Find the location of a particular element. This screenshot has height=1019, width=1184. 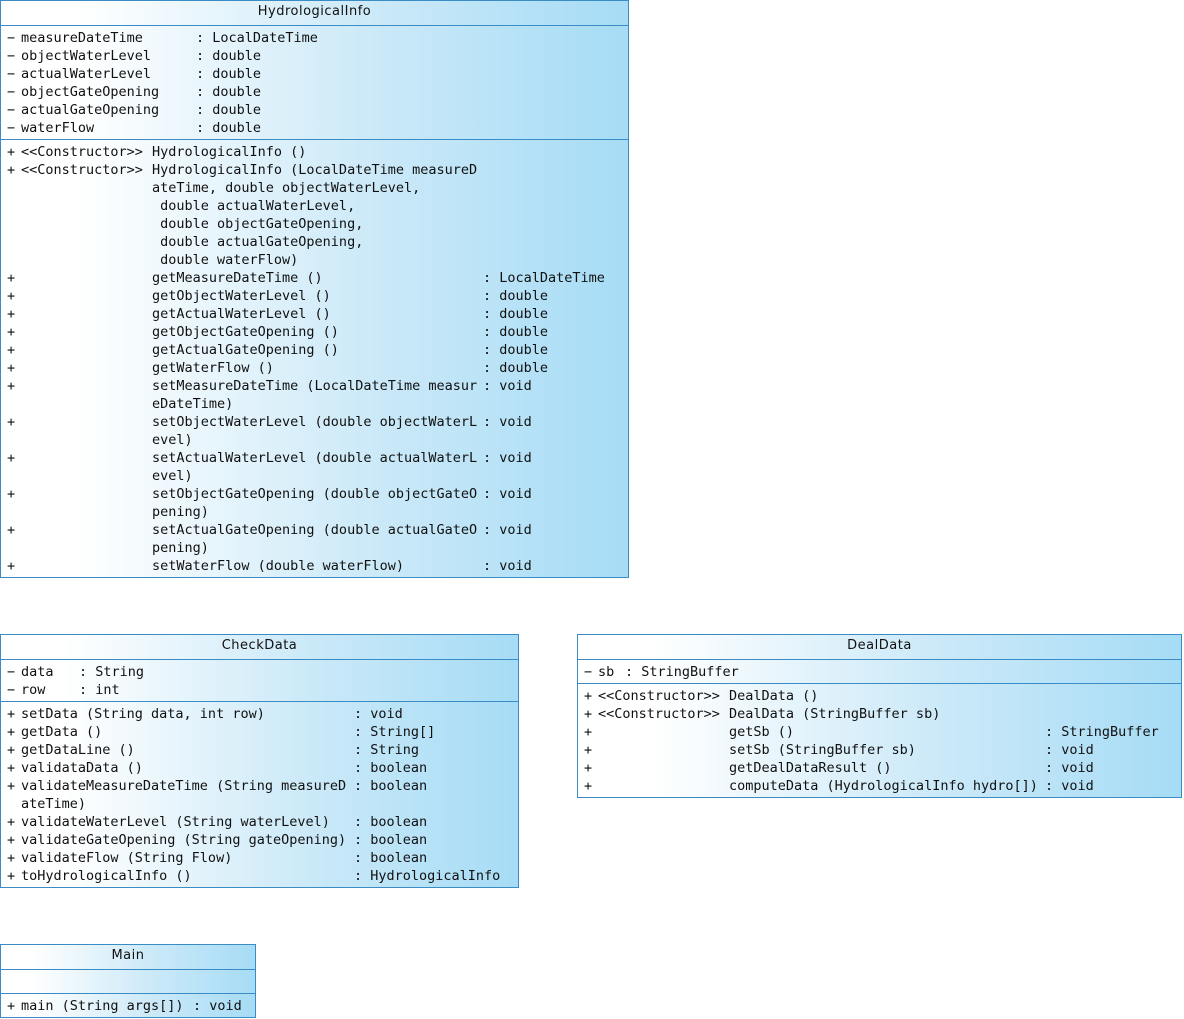

operation-continuation: ateTime, double objectWaterLevel, is located at coordinates (314, 188).